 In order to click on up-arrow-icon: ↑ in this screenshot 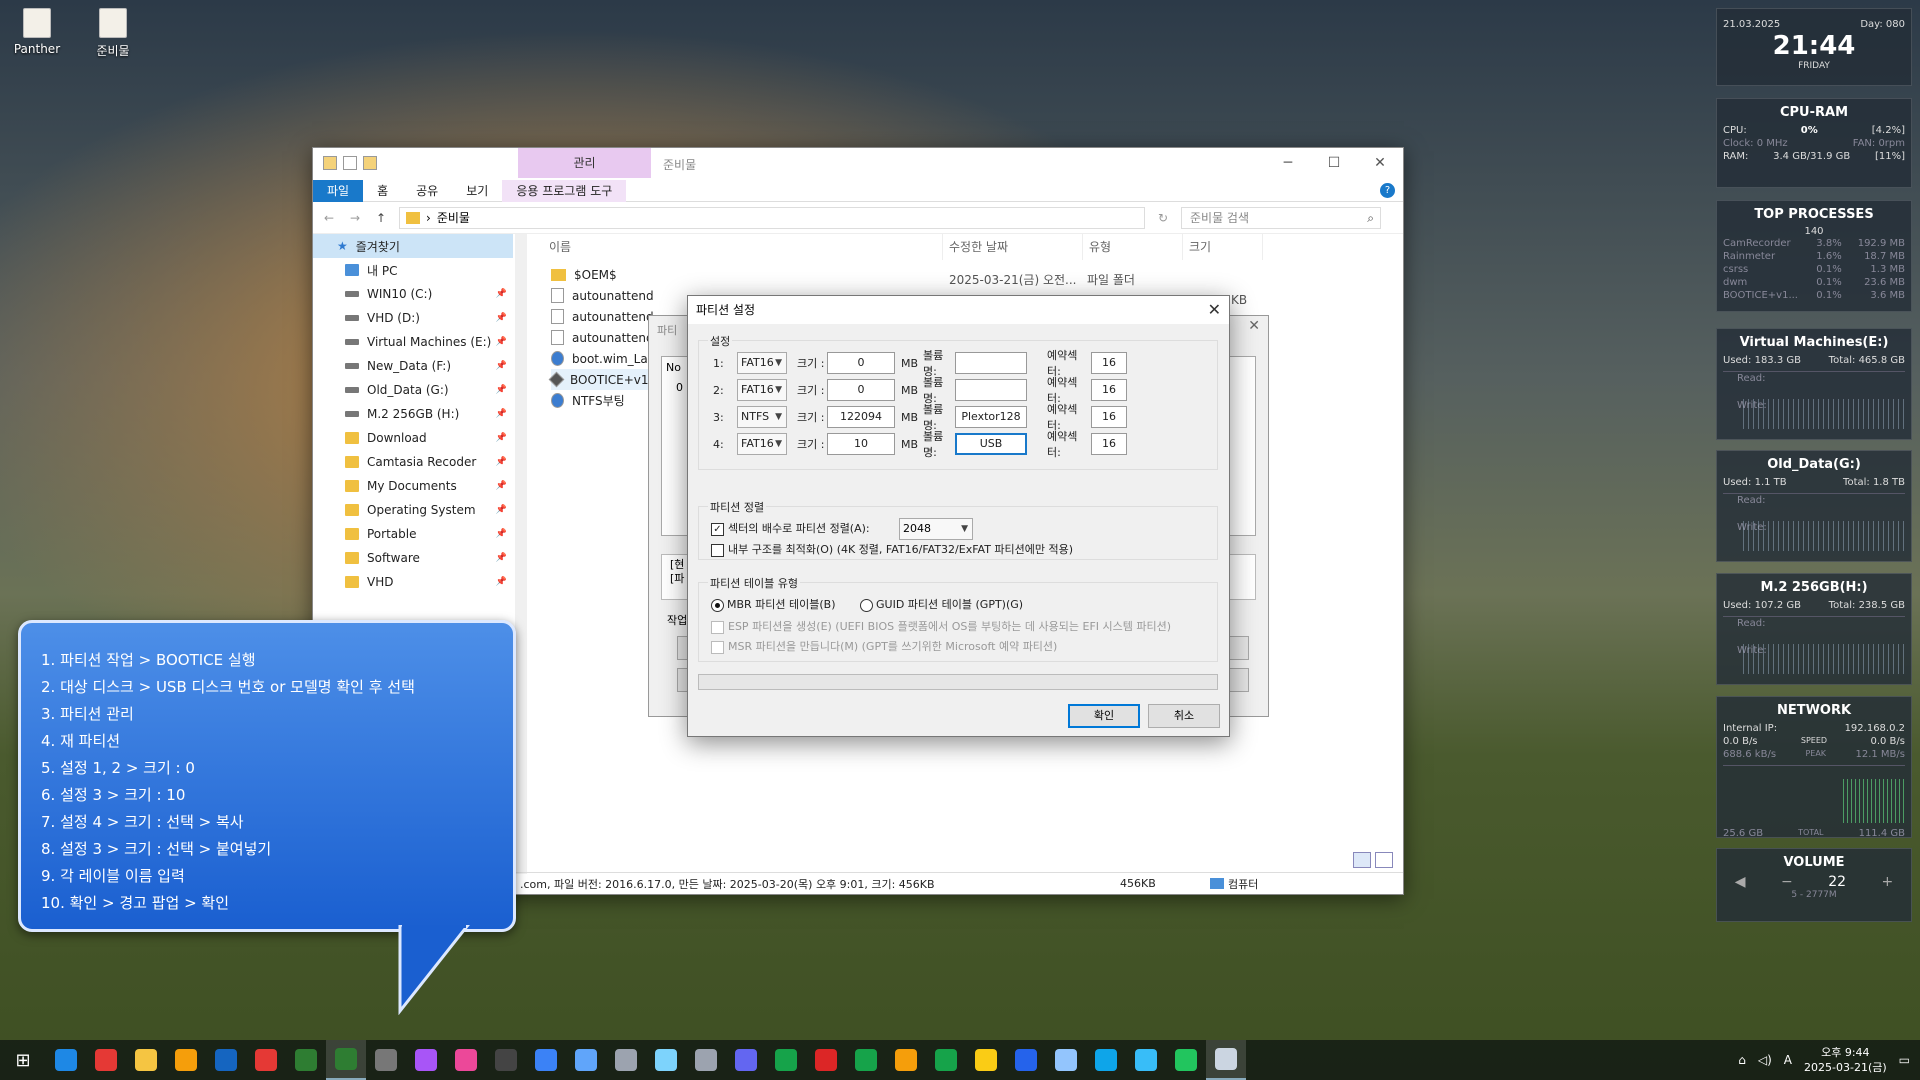, I will do `click(381, 218)`.